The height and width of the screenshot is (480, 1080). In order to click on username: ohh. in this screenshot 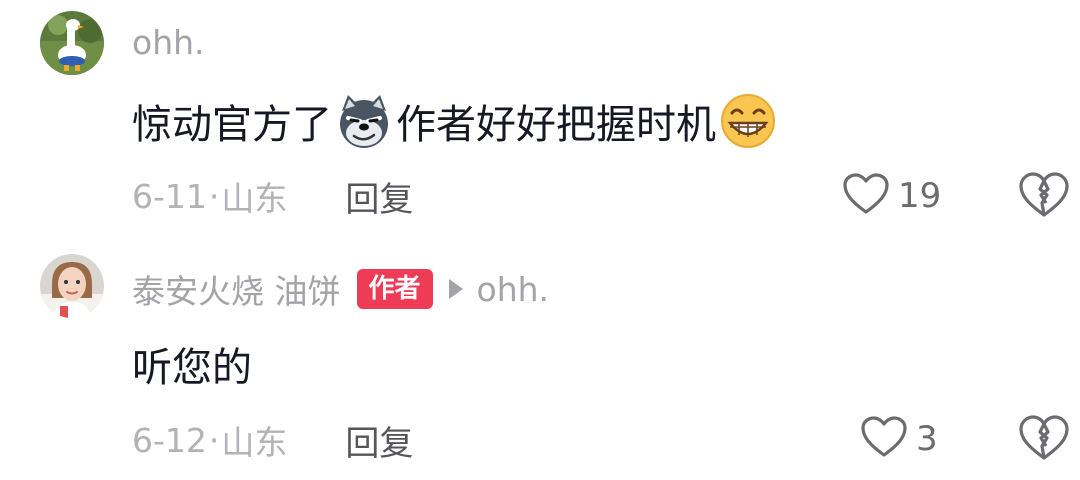, I will do `click(168, 42)`.